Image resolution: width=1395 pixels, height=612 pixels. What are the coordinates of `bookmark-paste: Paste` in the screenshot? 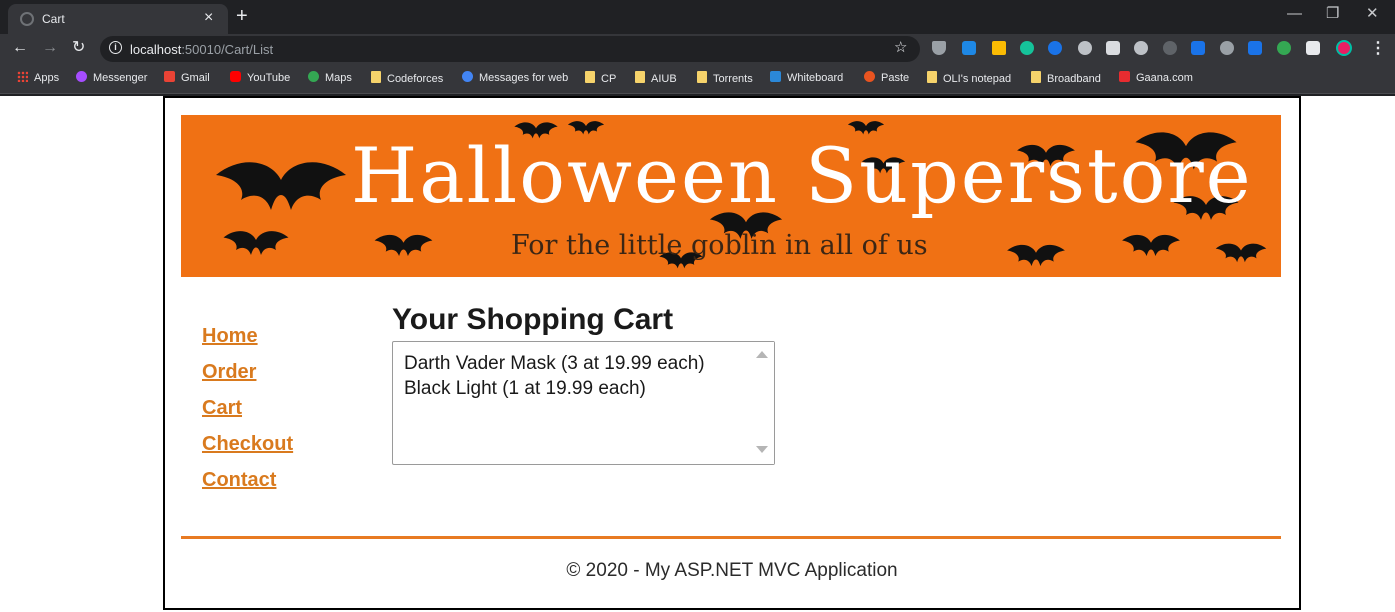 It's located at (886, 77).